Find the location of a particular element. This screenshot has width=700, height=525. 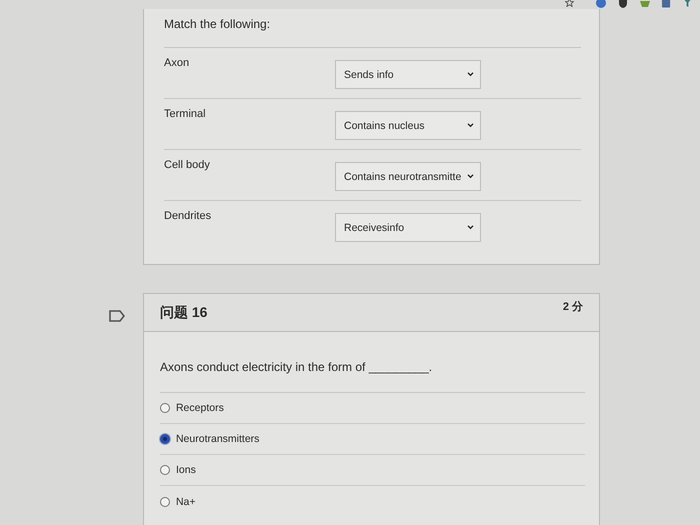

match-prompt: Match the following: is located at coordinates (372, 28).